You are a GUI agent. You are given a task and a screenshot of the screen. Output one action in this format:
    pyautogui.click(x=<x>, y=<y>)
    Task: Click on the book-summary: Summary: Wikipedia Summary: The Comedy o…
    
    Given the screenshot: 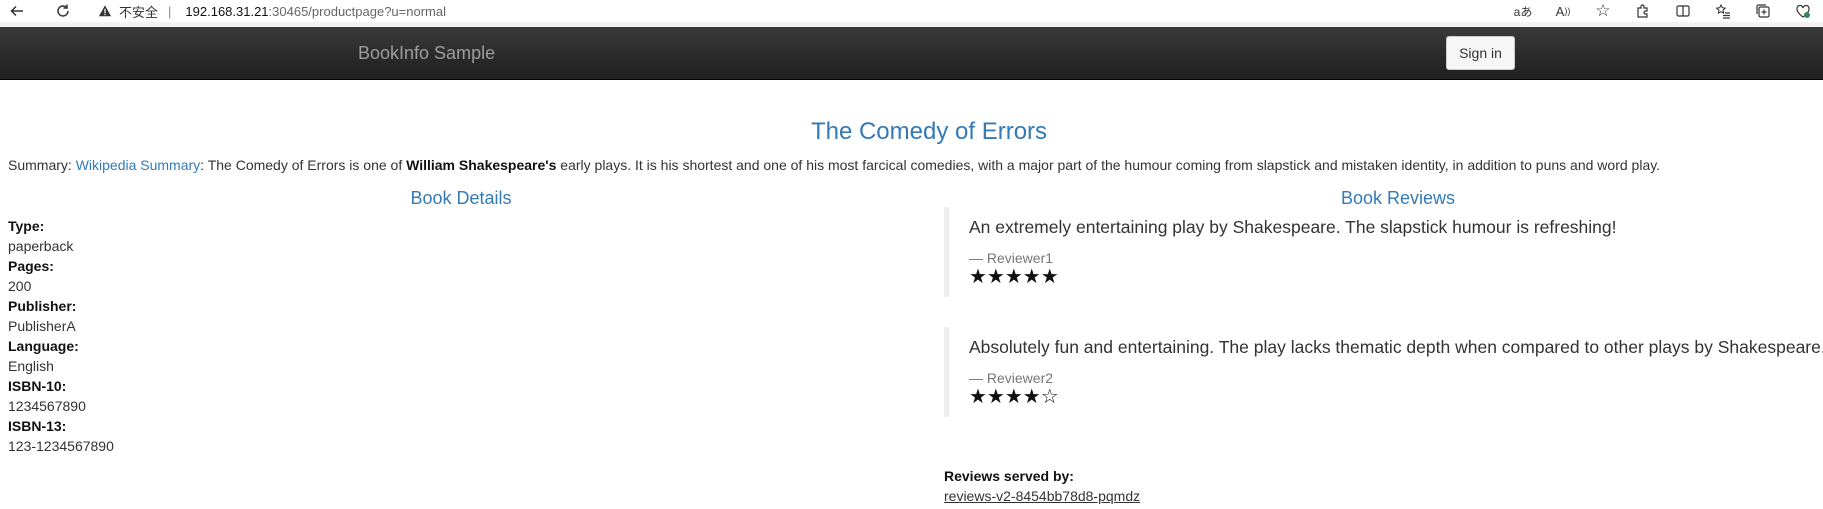 What is the action you would take?
    pyautogui.click(x=834, y=165)
    